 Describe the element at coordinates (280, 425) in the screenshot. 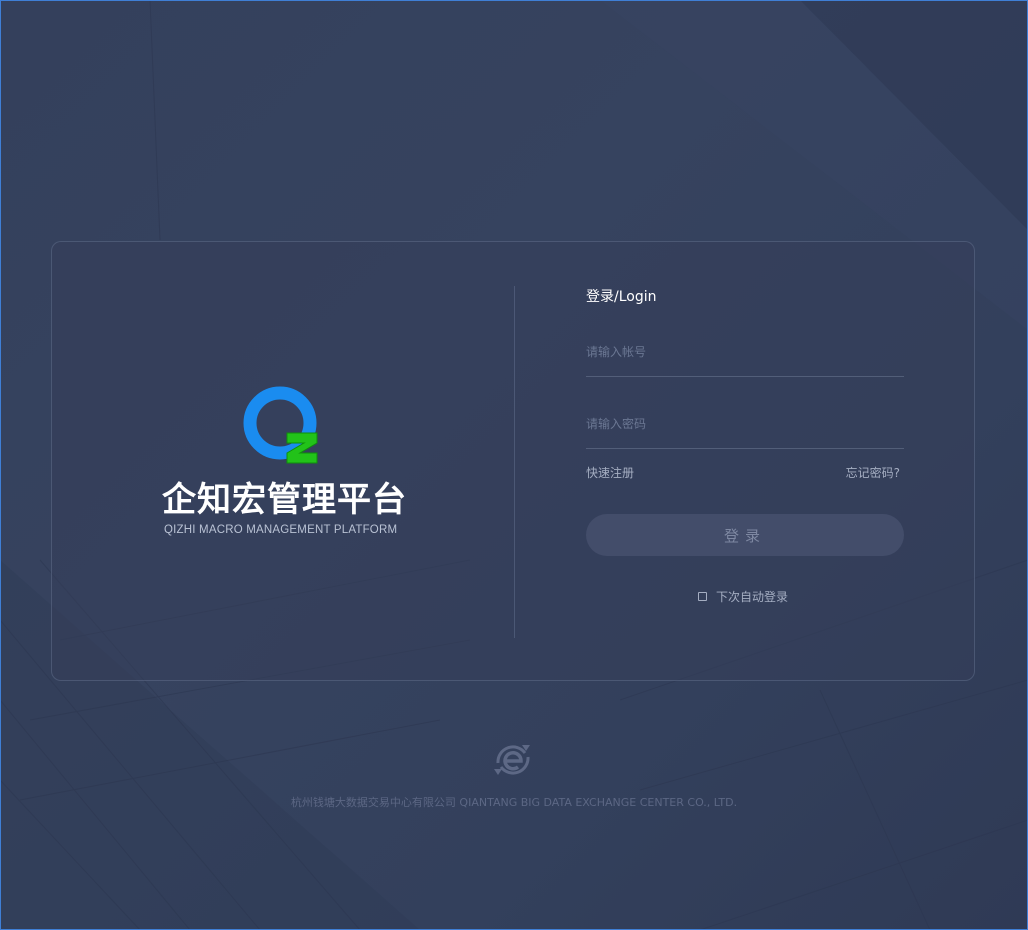

I see `qz-logo-icon` at that location.